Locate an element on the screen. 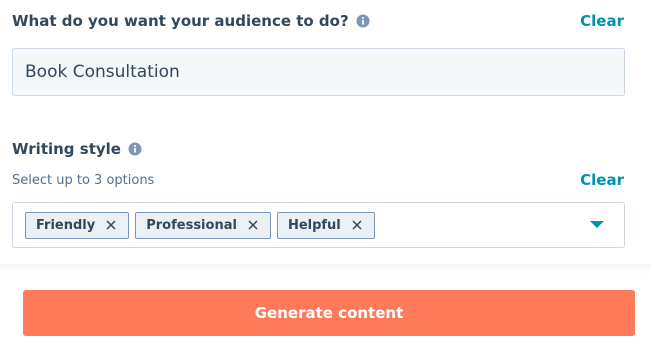 The width and height of the screenshot is (650, 348). audience-label: What do you want your audience to do? is located at coordinates (180, 21).